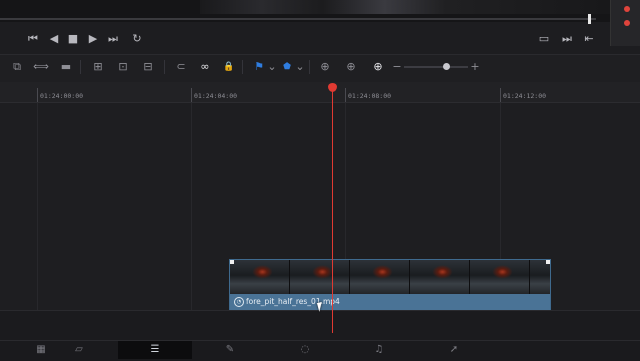 This screenshot has width=640, height=361. I want to click on video-clip: ◔ fore_pit_half_res_01.mp4, so click(390, 285).